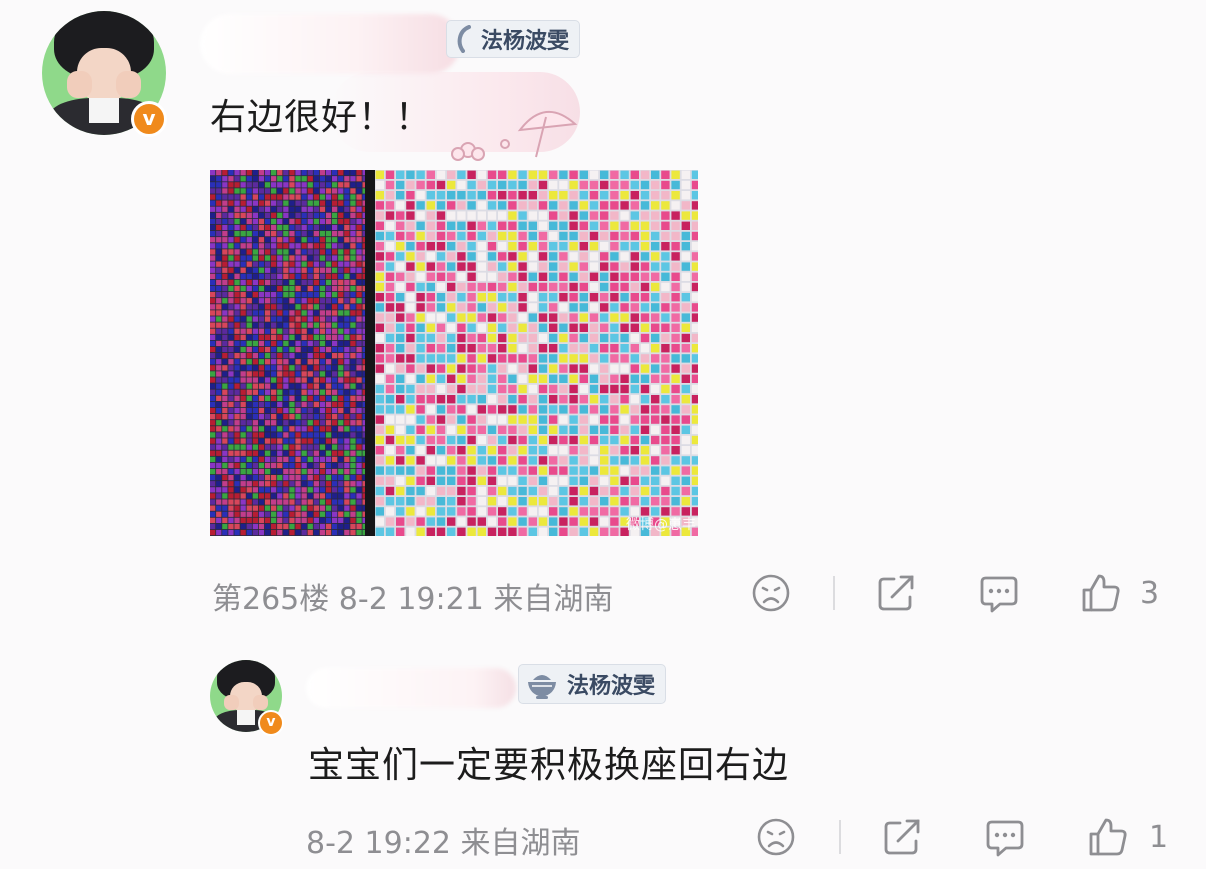 Image resolution: width=1206 pixels, height=869 pixels. What do you see at coordinates (661, 525) in the screenshot?
I see `image-watermark: 微博@崽丰` at bounding box center [661, 525].